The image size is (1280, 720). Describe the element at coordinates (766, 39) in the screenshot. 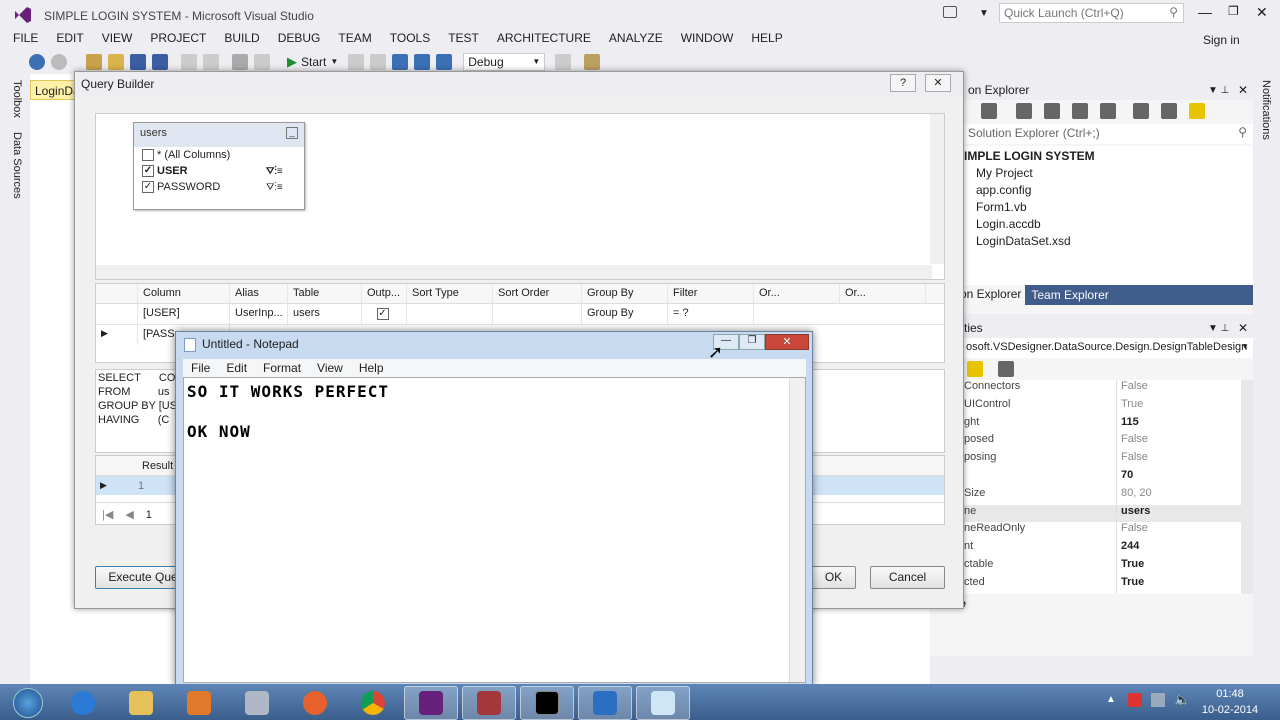

I see `menu-help: HELP` at that location.